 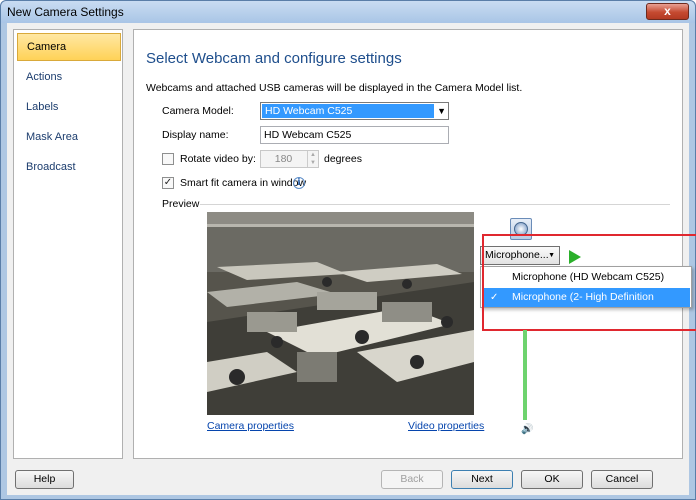 I want to click on display-name-input: HD Webcam C525, so click(x=354, y=135).